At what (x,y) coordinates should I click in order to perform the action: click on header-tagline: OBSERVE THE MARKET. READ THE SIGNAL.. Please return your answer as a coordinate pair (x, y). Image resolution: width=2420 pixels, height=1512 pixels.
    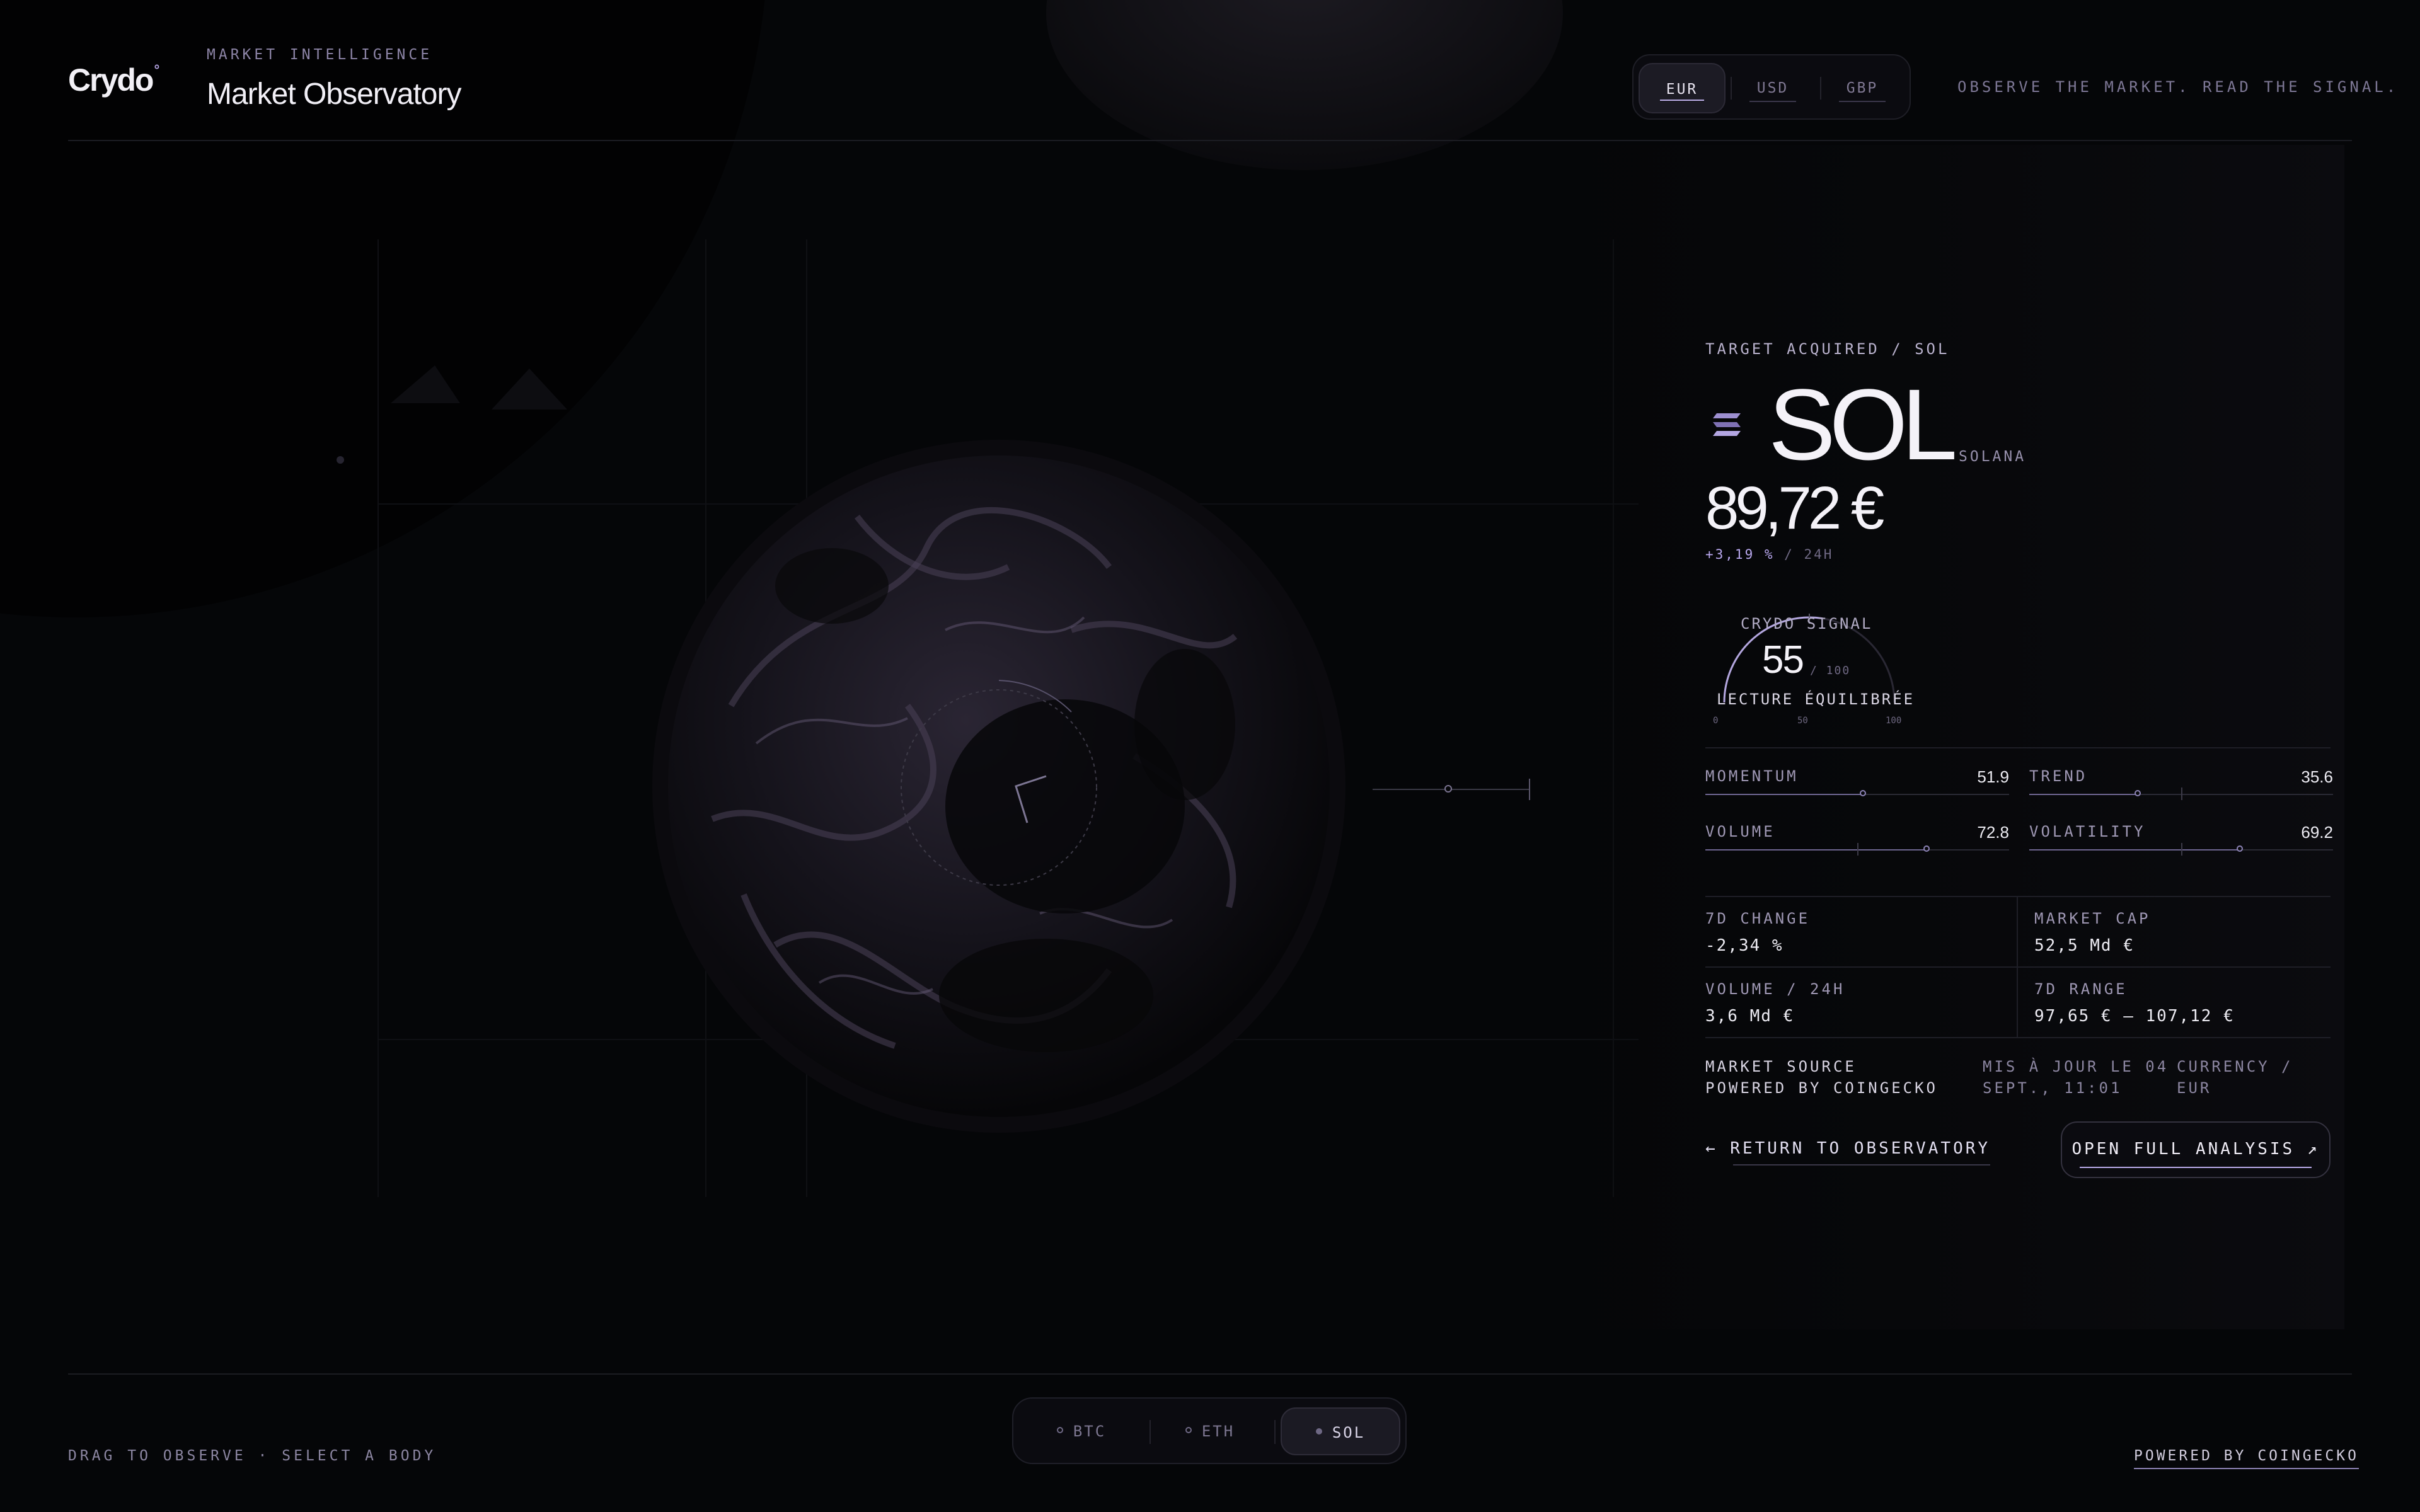
    Looking at the image, I should click on (2178, 87).